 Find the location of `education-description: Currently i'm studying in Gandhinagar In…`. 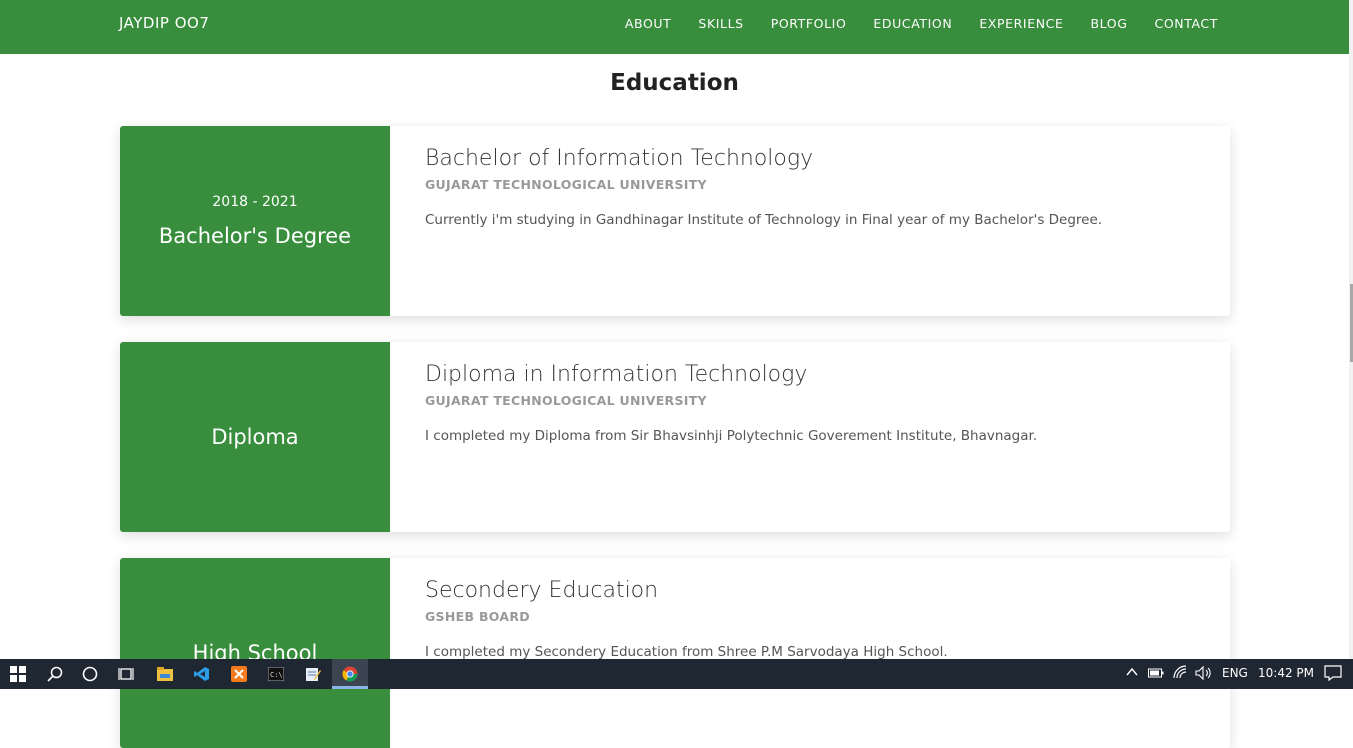

education-description: Currently i'm studying in Gandhinagar In… is located at coordinates (764, 220).